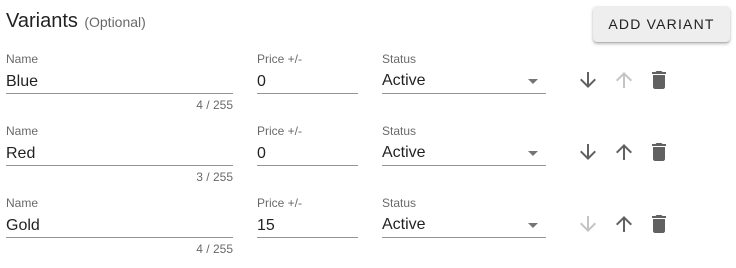  I want to click on name-char-counter: 3 / 255, so click(214, 177).